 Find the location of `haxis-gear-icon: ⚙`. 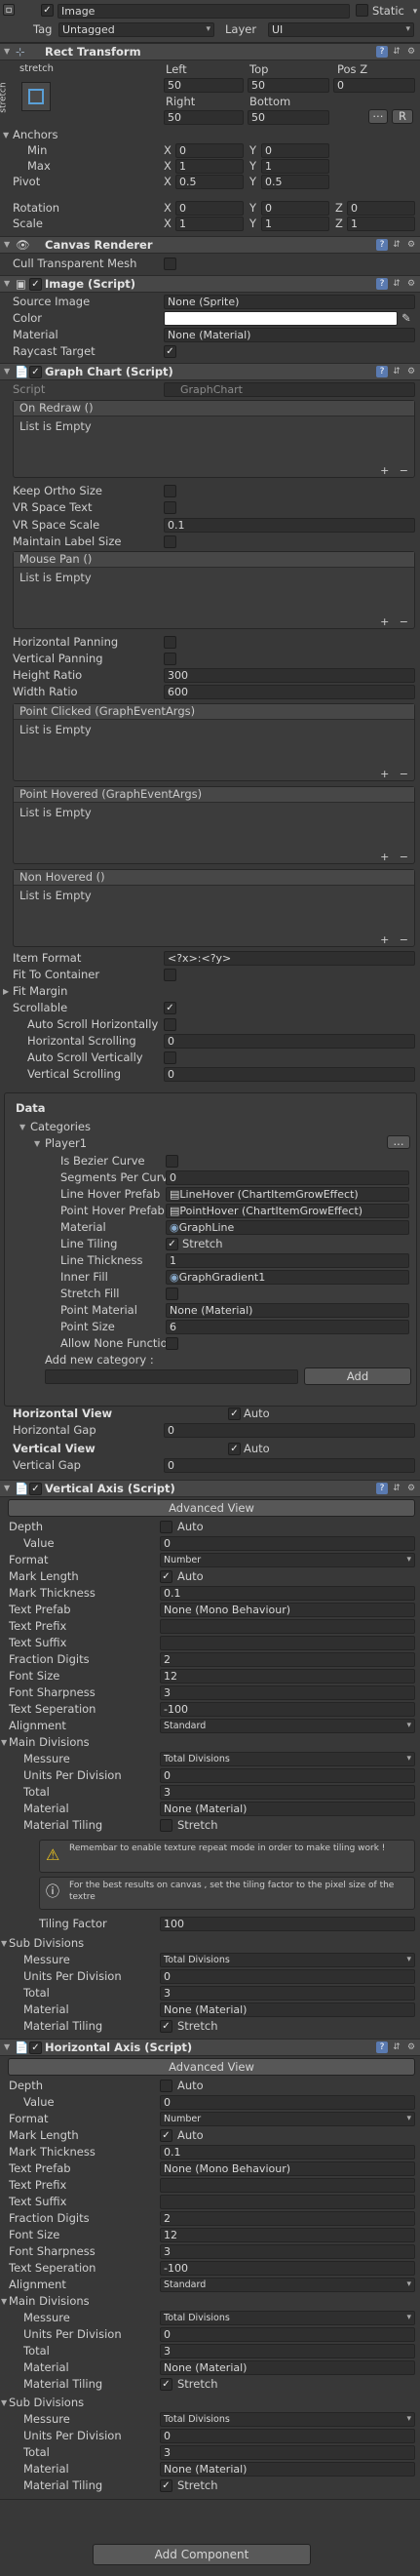

haxis-gear-icon: ⚙ is located at coordinates (411, 2047).